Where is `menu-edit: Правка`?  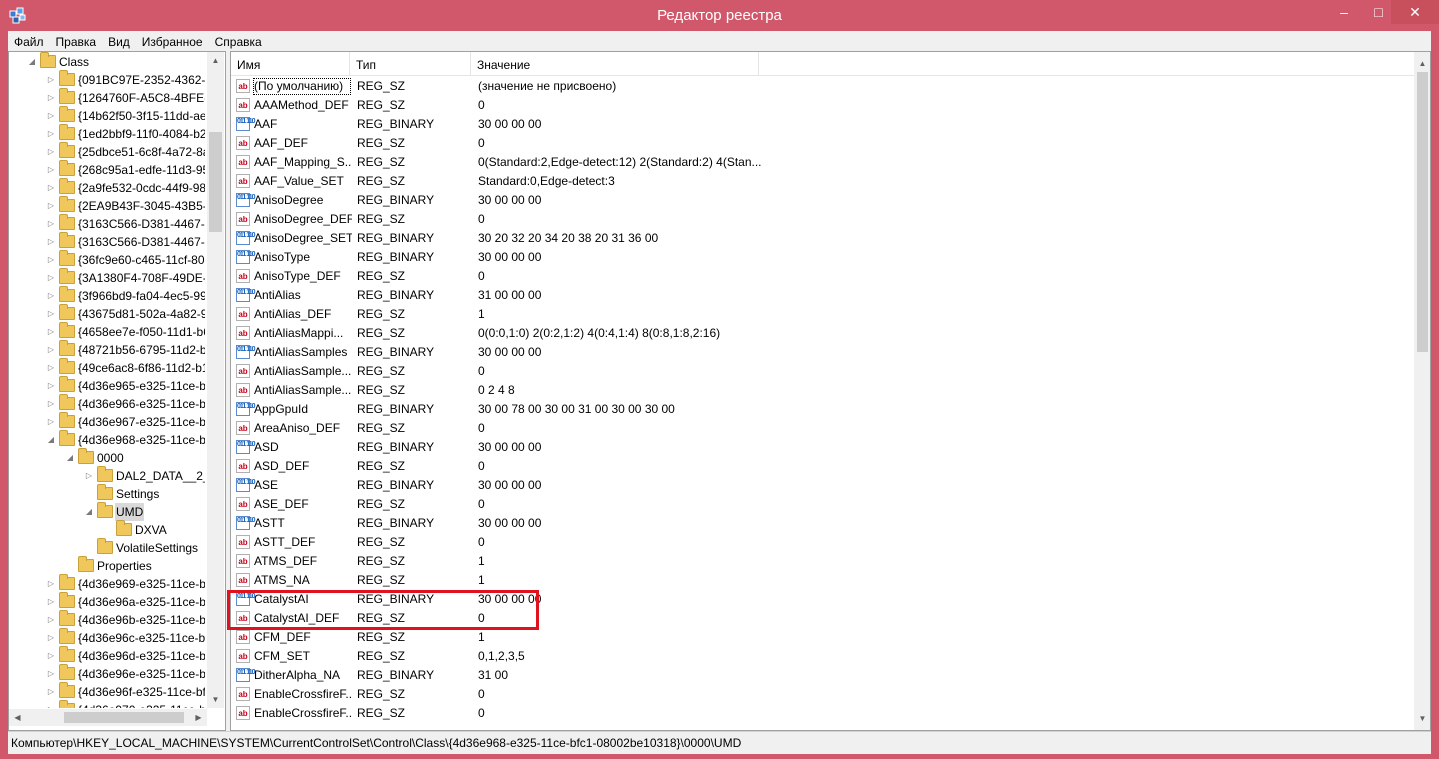
menu-edit: Правка is located at coordinates (76, 41).